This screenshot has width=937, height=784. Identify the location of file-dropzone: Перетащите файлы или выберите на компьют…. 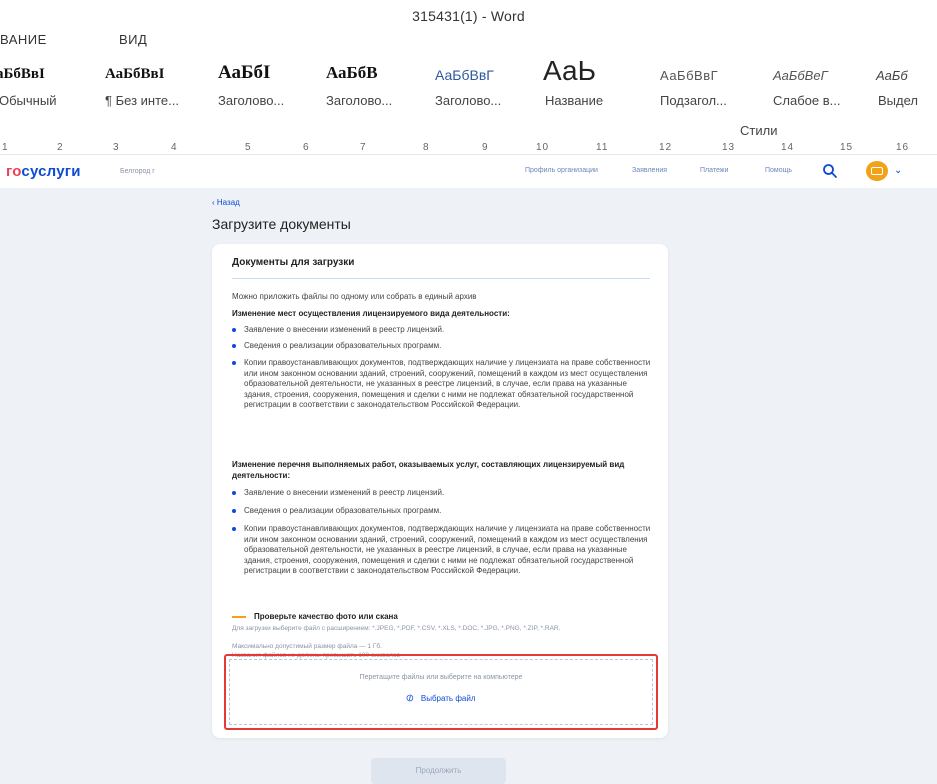
(441, 692).